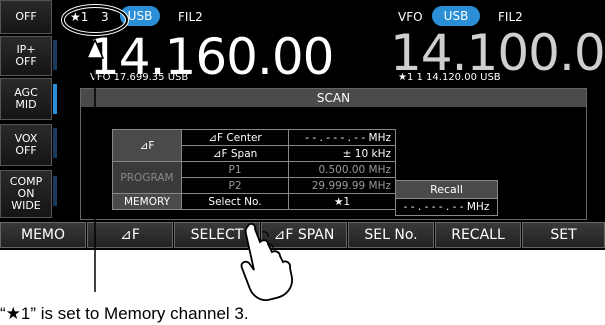  Describe the element at coordinates (124, 313) in the screenshot. I see `caption-text: “★1” is set to Memory channel 3.` at that location.